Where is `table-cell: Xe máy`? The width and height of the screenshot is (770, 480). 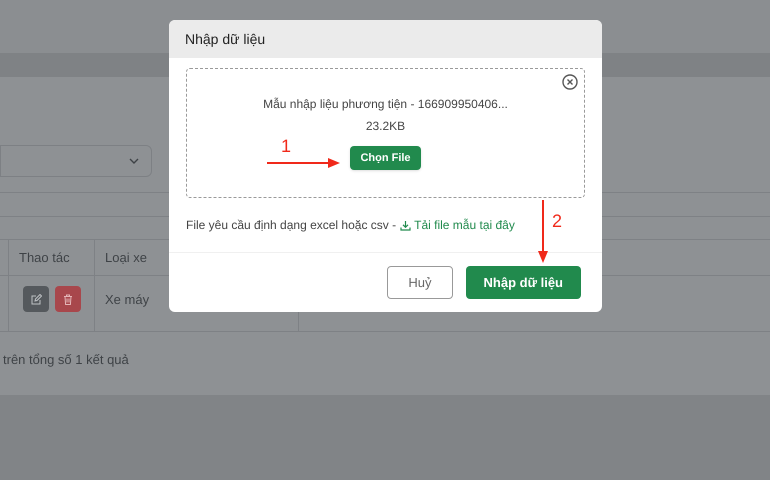 table-cell: Xe máy is located at coordinates (127, 299).